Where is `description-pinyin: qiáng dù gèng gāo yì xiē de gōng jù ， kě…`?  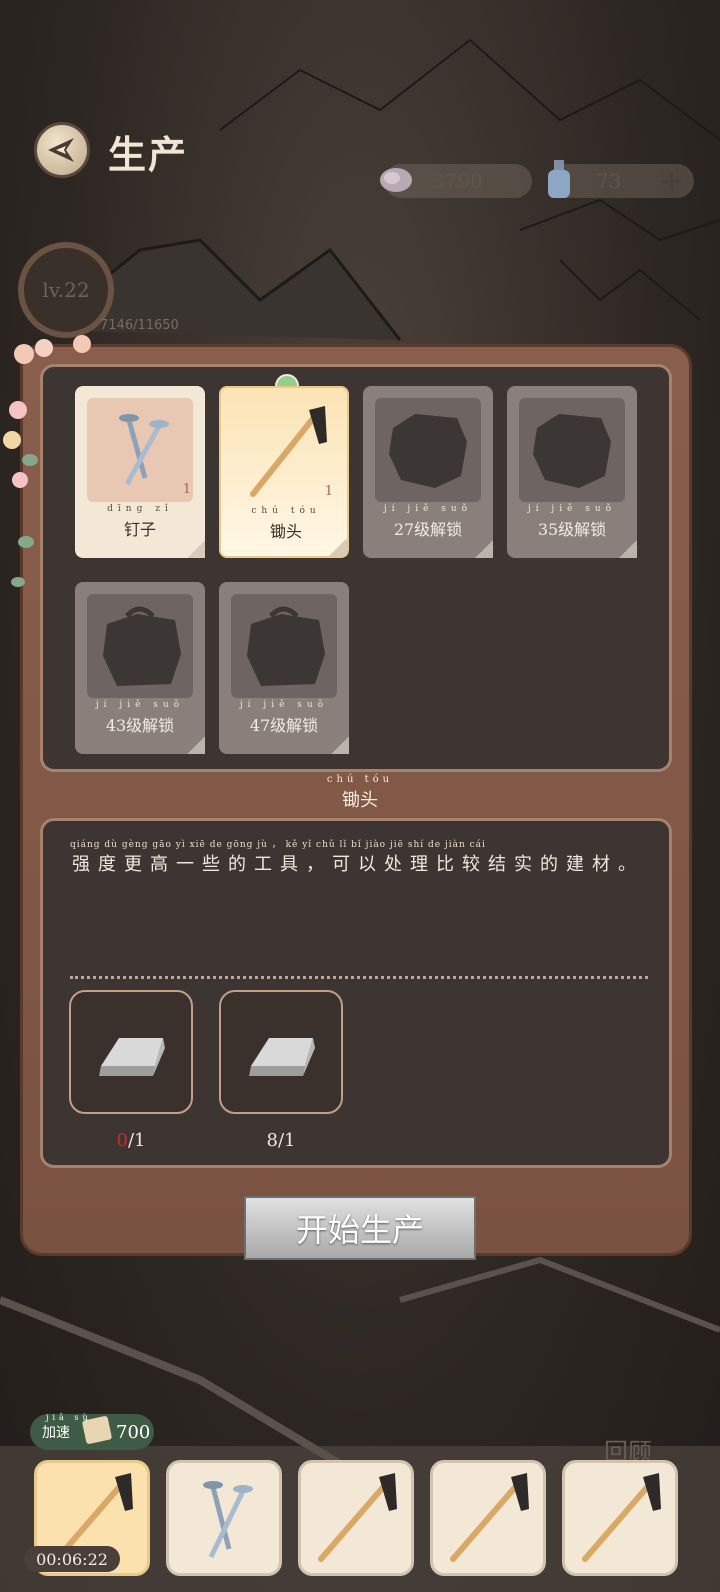
description-pinyin: qiáng dù gèng gāo yì xiē de gōng jù ， kě… is located at coordinates (278, 845).